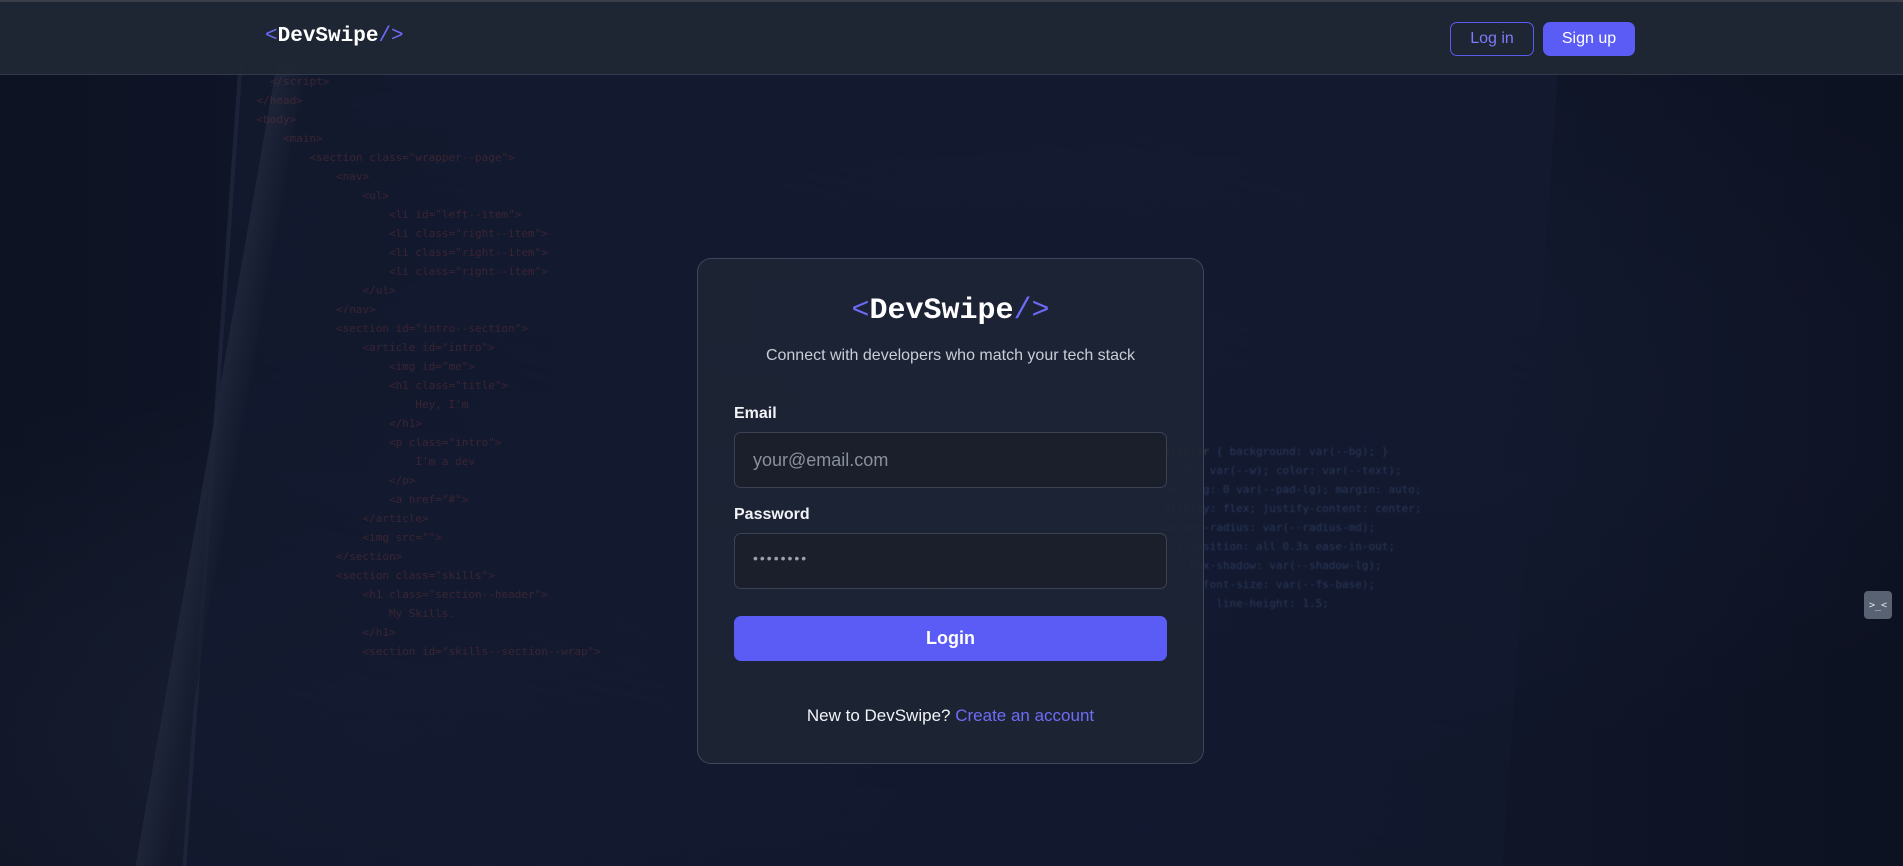 The width and height of the screenshot is (1903, 866). I want to click on header-signup-button: Sign up, so click(1589, 39).